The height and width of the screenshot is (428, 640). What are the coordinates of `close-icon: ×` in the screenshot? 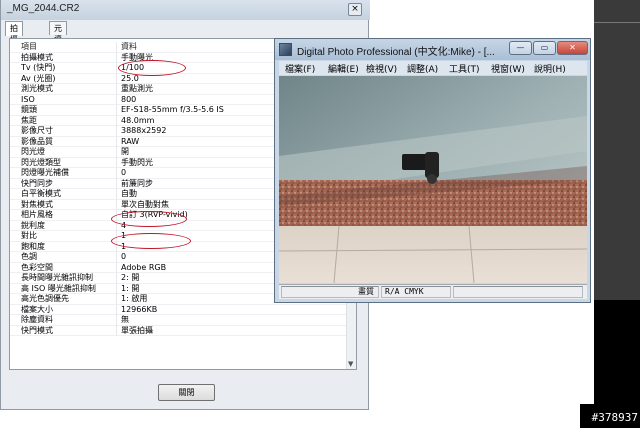 It's located at (355, 9).